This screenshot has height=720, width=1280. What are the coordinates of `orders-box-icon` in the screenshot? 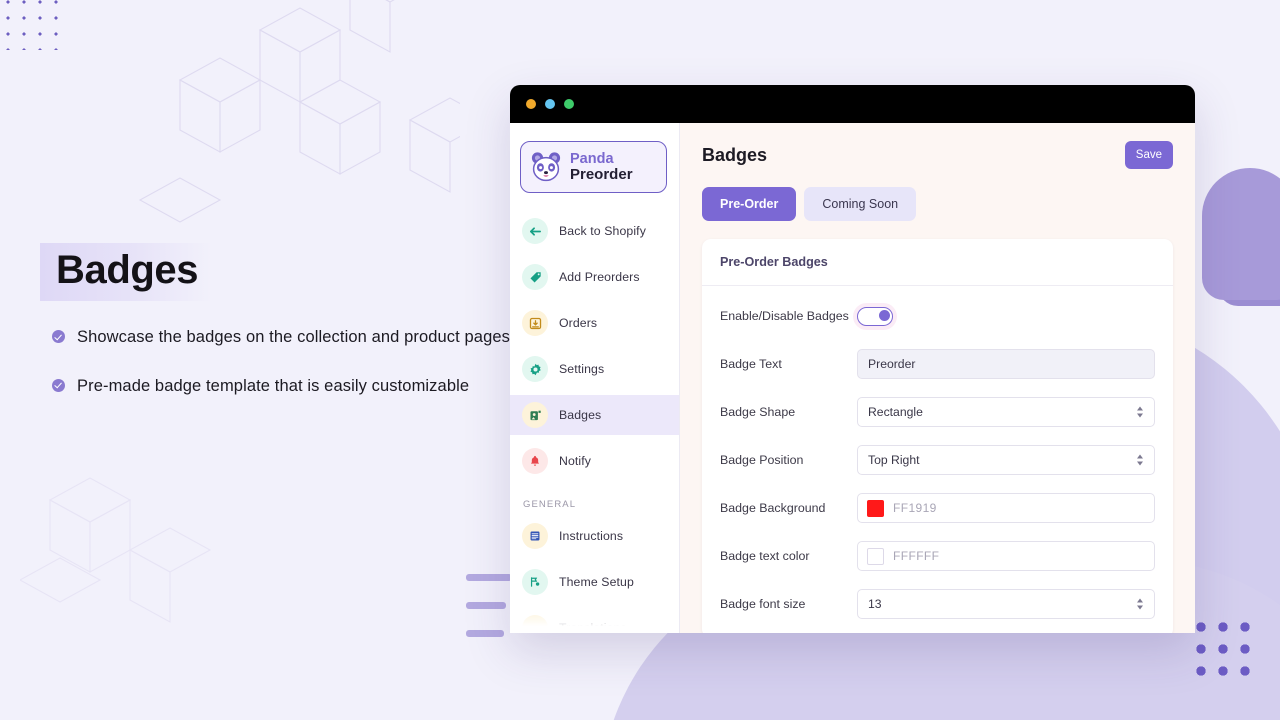 It's located at (535, 323).